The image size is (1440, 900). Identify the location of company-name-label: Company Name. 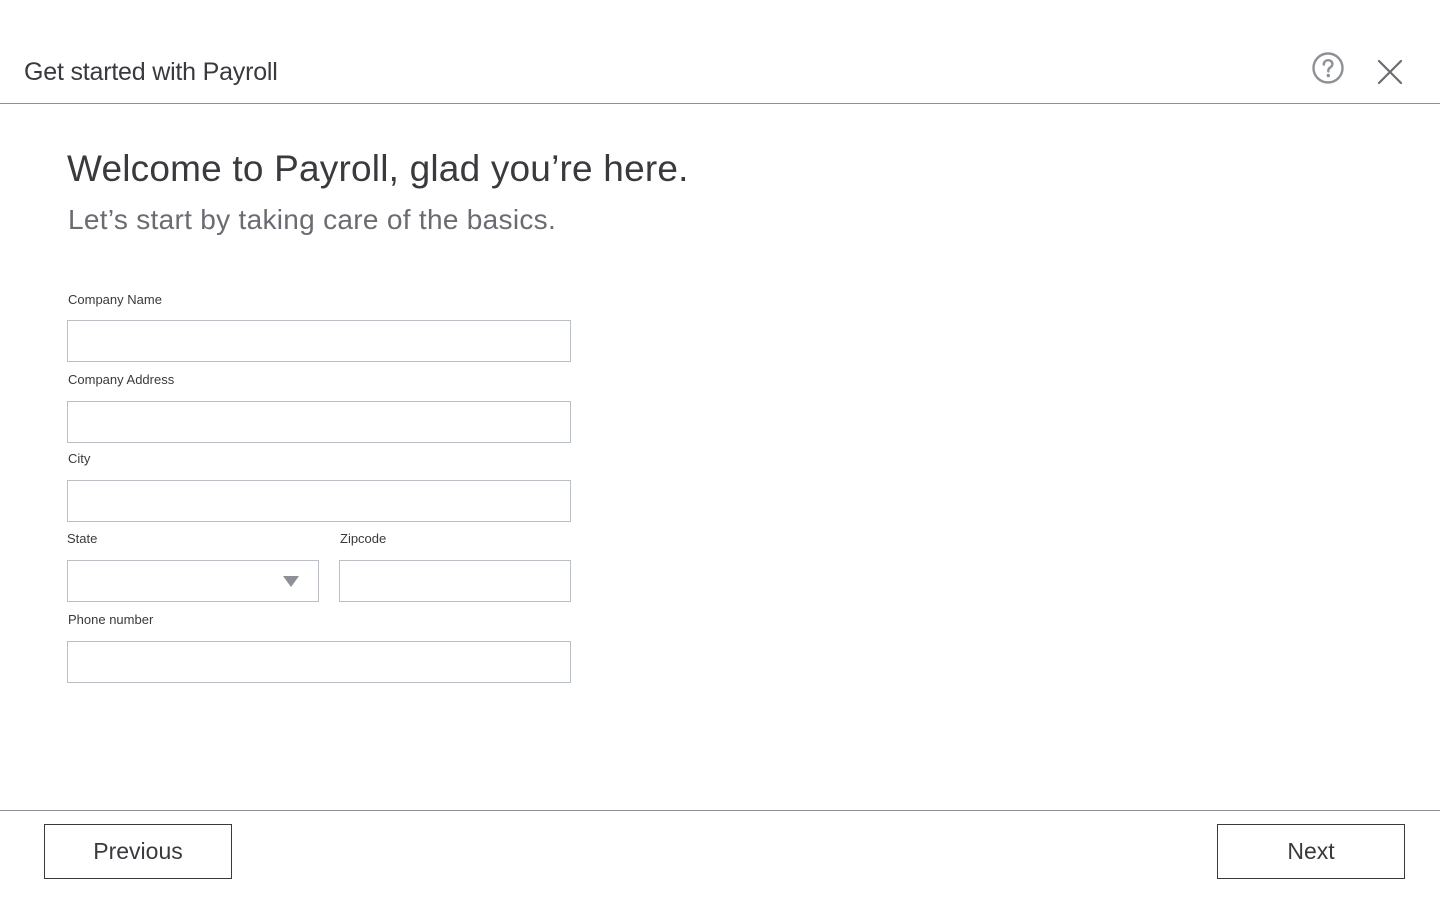
(115, 299).